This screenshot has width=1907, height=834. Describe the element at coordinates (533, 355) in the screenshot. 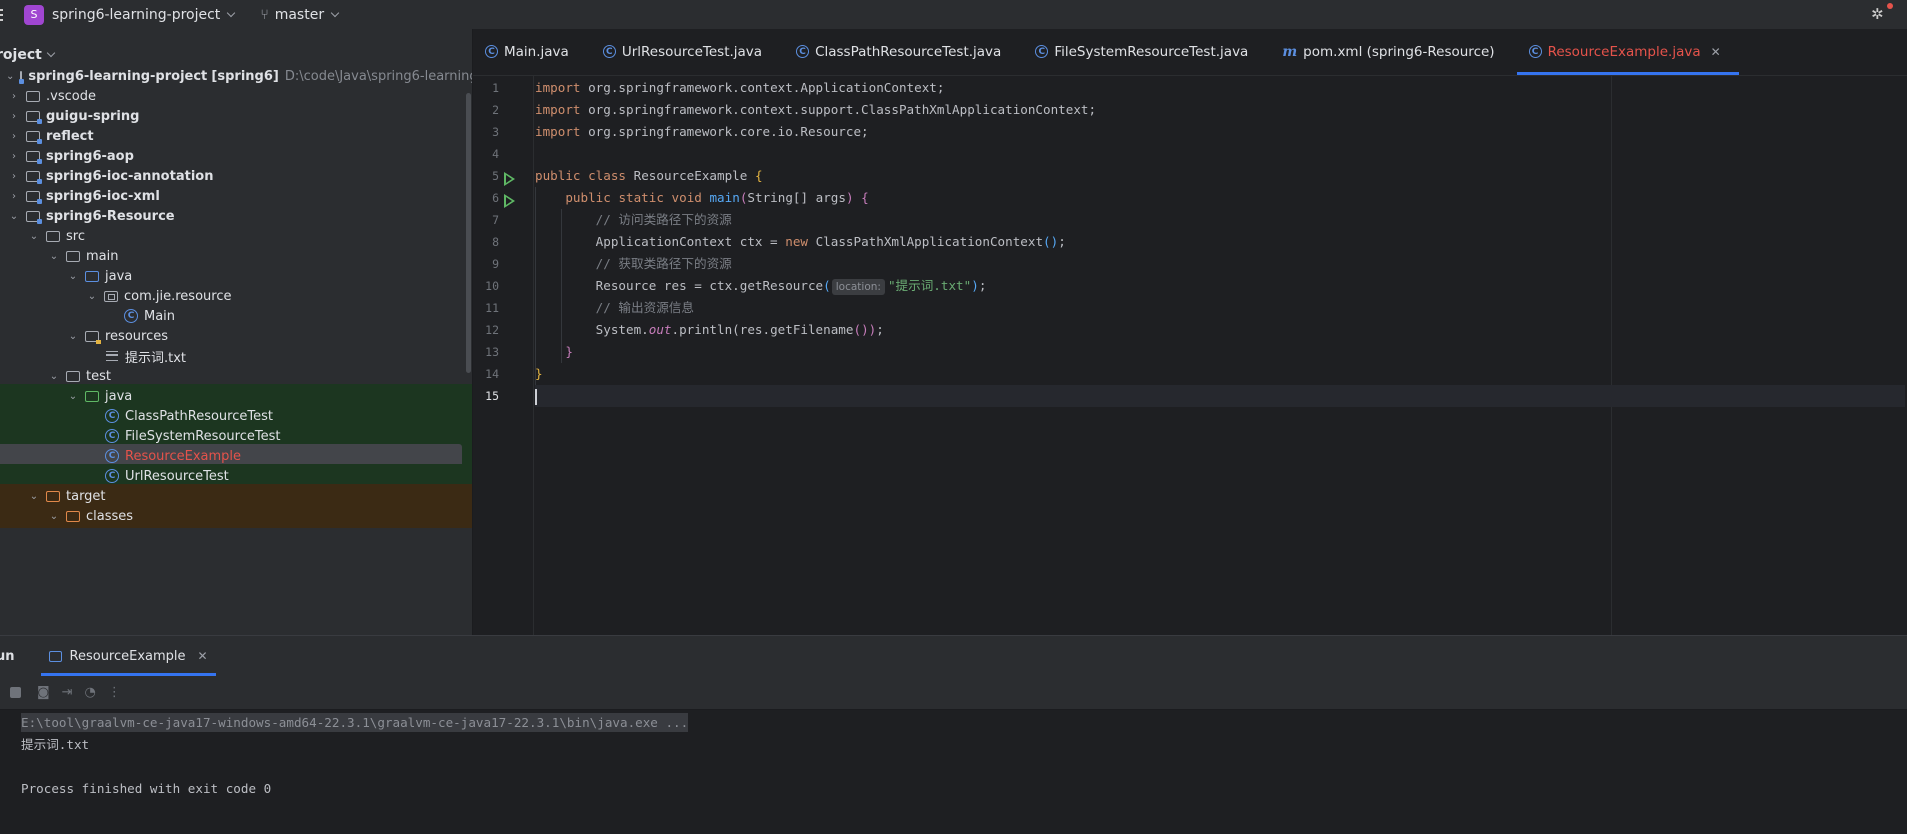

I see `gutter-separator` at that location.